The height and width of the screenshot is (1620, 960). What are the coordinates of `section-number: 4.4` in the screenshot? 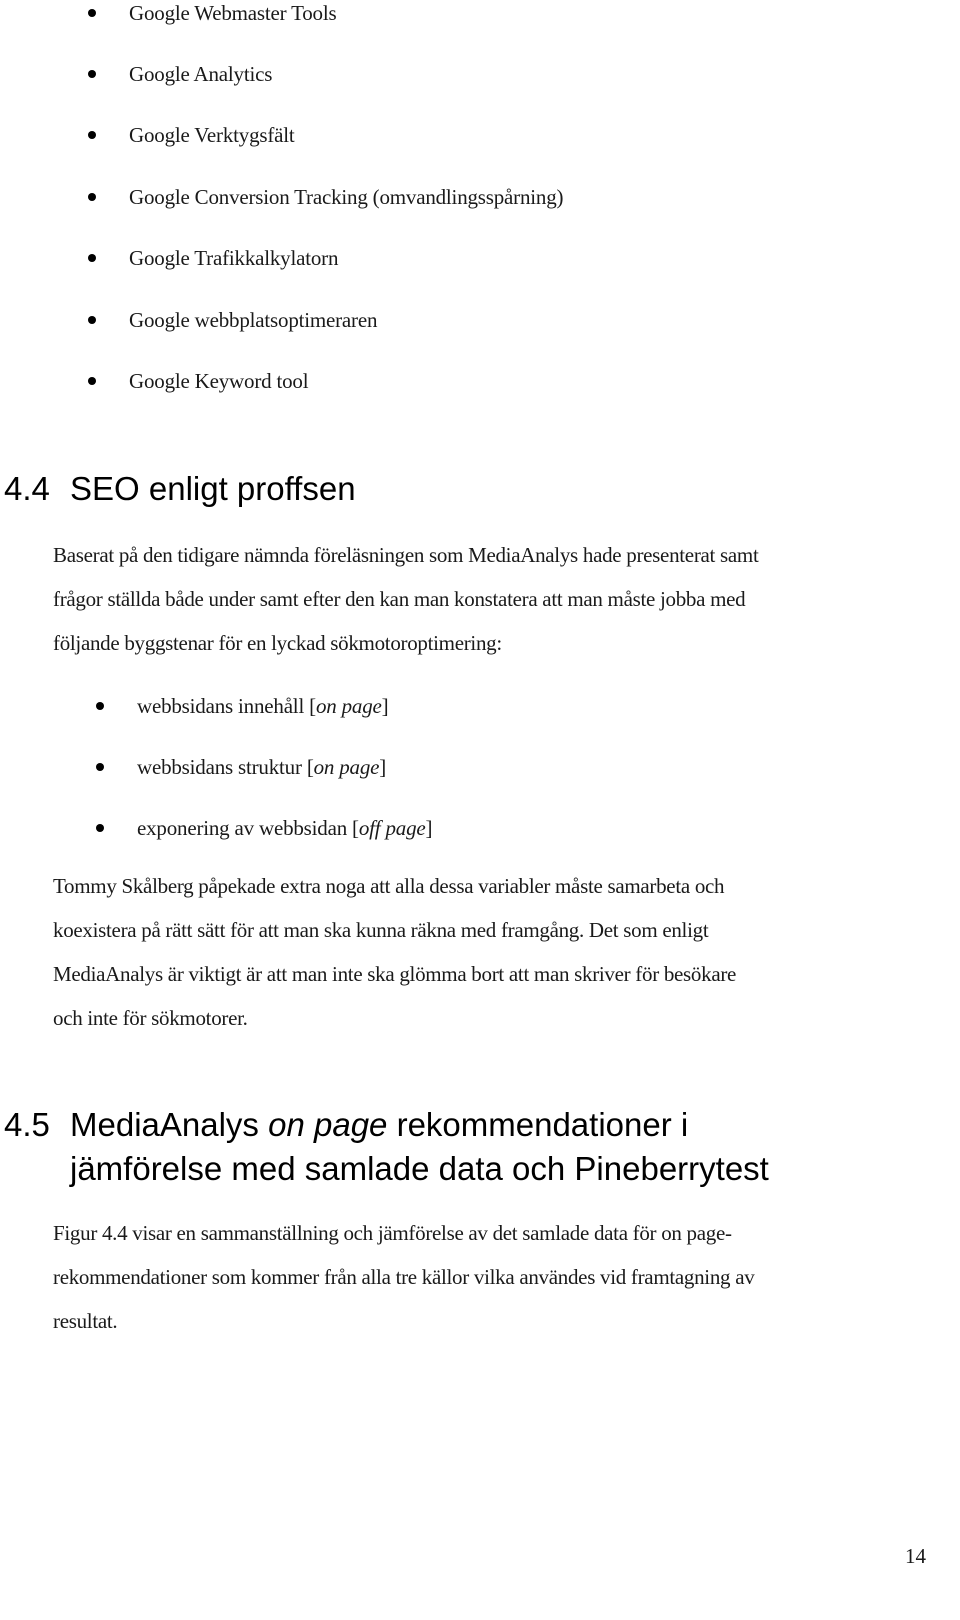 It's located at (27, 488).